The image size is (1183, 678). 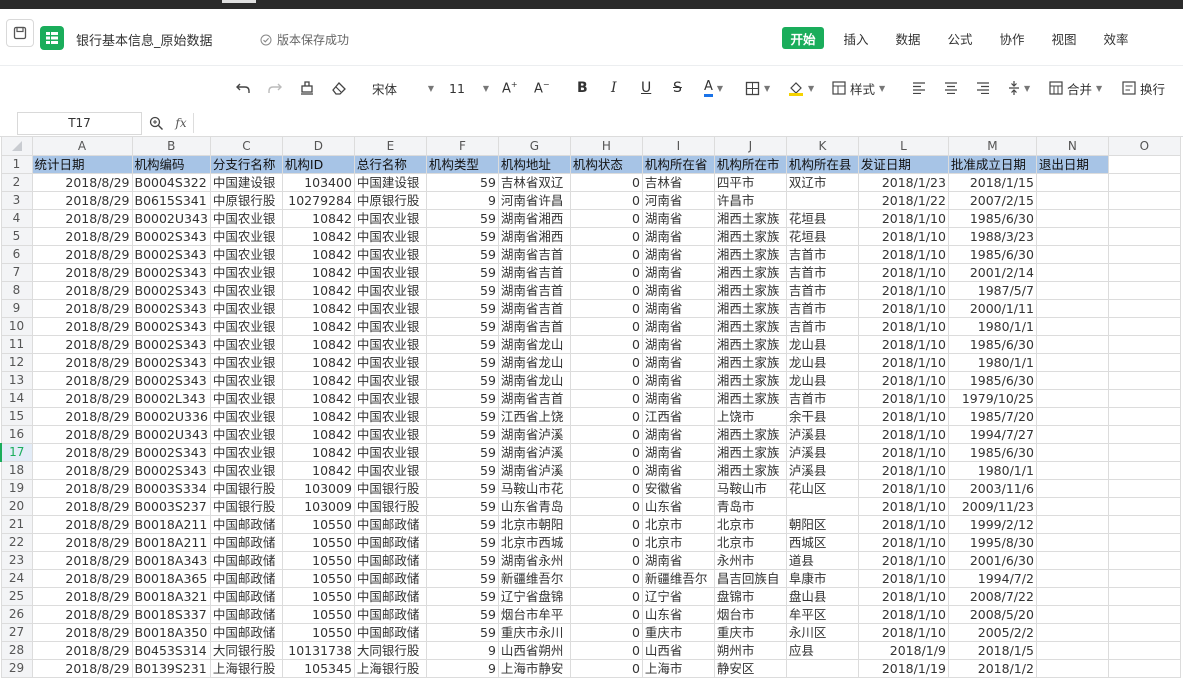 I want to click on column-header-a: A, so click(x=82, y=146).